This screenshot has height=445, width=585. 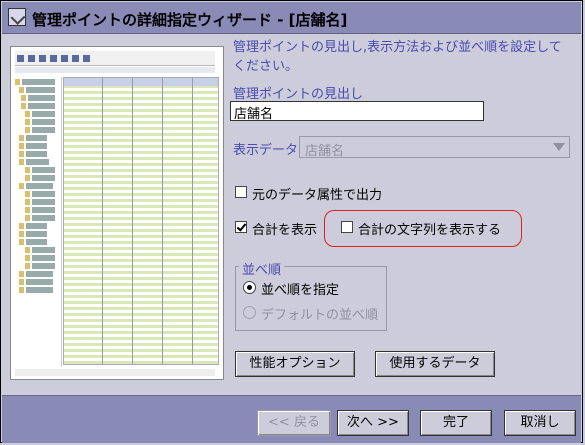 I want to click on preview-status-bar, so click(x=115, y=372).